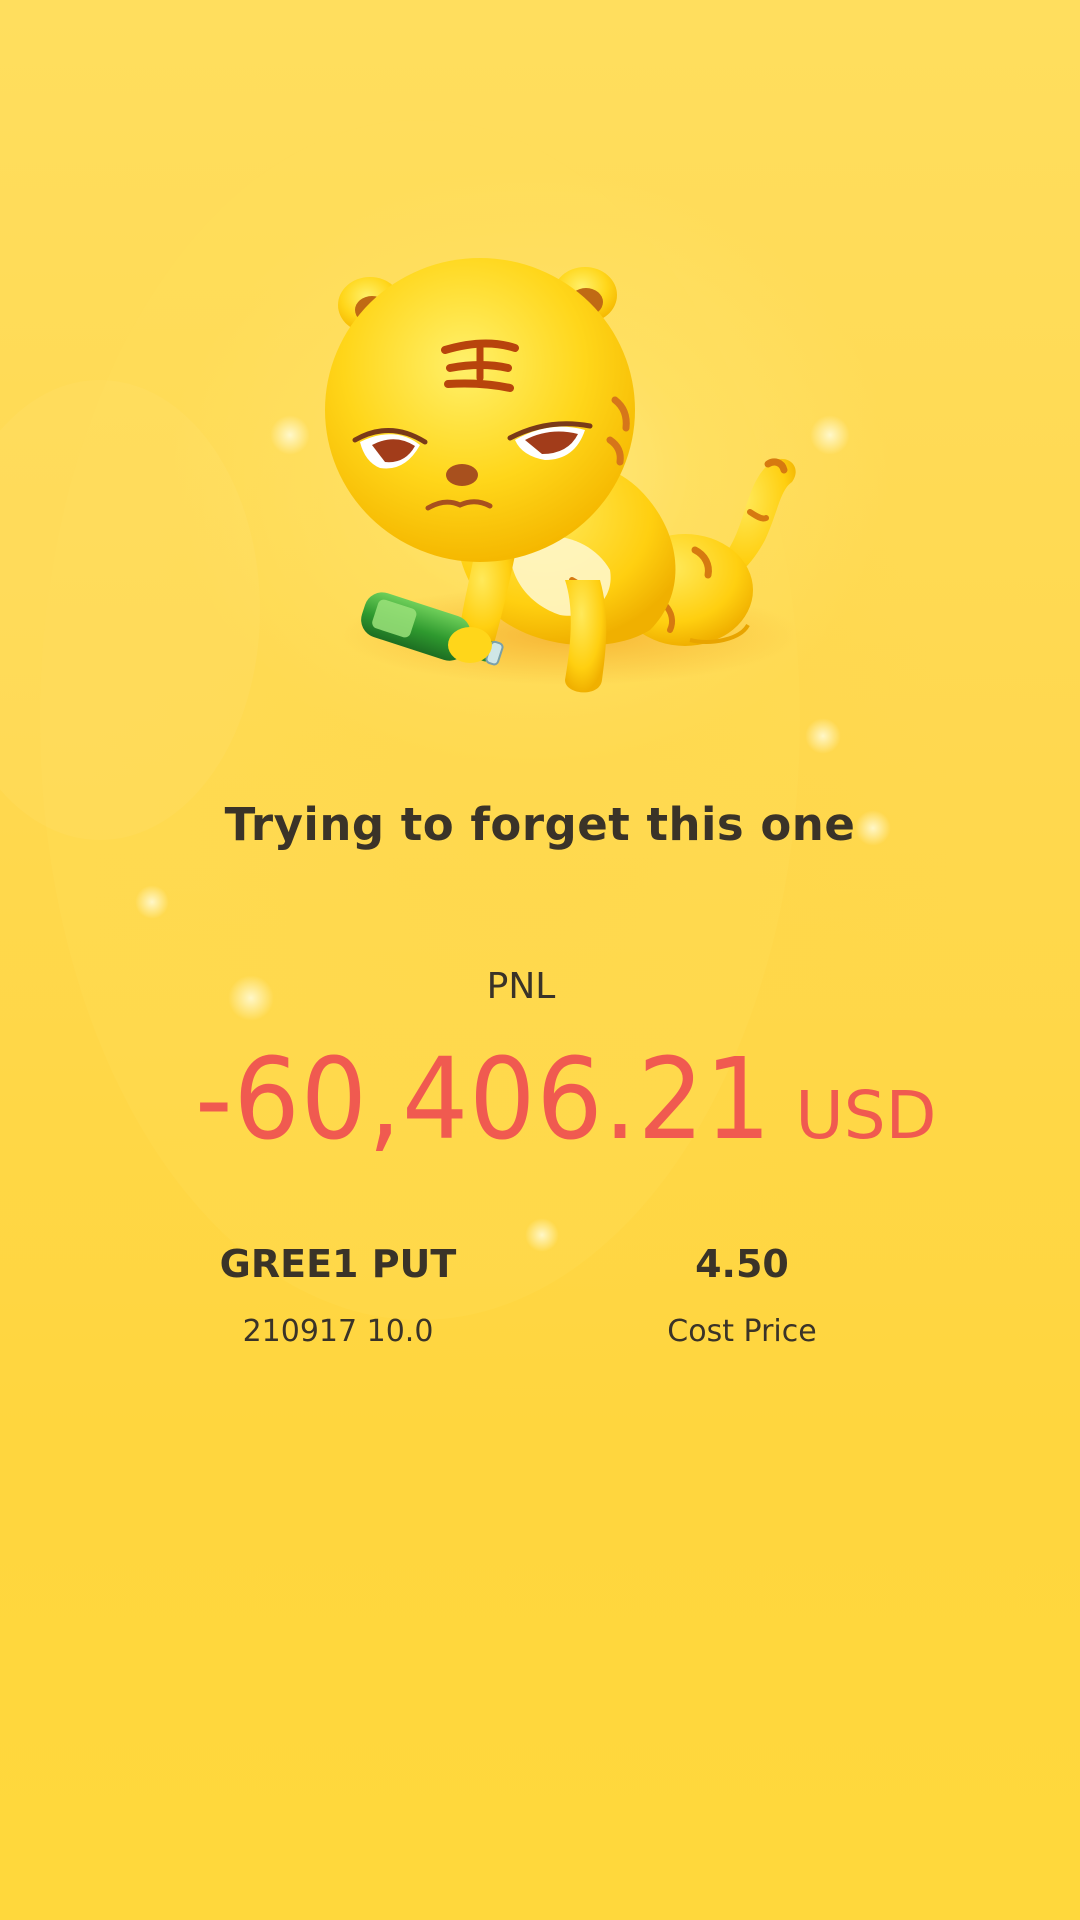 This screenshot has width=1080, height=1920. Describe the element at coordinates (521, 986) in the screenshot. I see `pnl-label: PNL` at that location.